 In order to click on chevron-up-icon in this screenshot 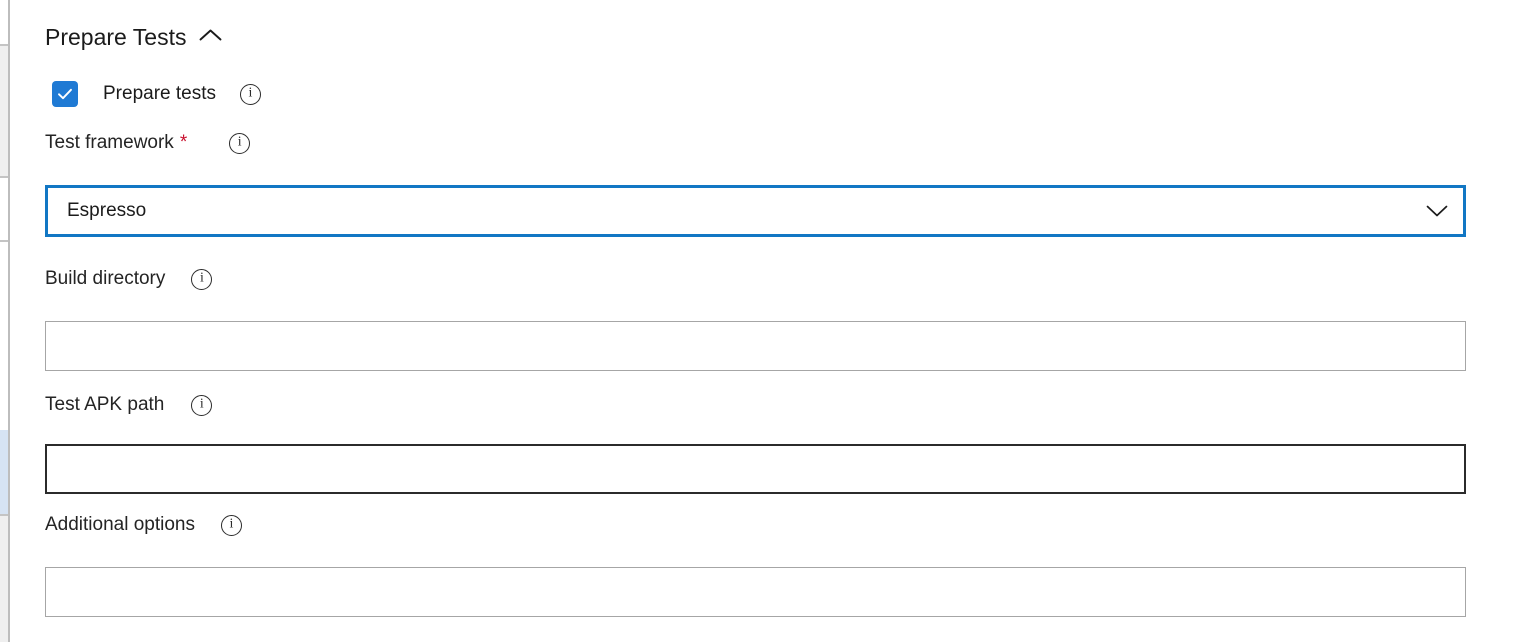, I will do `click(210, 37)`.